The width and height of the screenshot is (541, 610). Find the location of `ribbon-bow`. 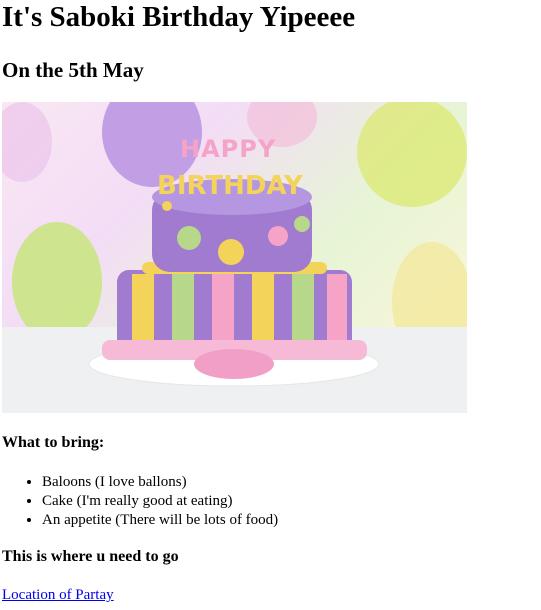

ribbon-bow is located at coordinates (234, 364).